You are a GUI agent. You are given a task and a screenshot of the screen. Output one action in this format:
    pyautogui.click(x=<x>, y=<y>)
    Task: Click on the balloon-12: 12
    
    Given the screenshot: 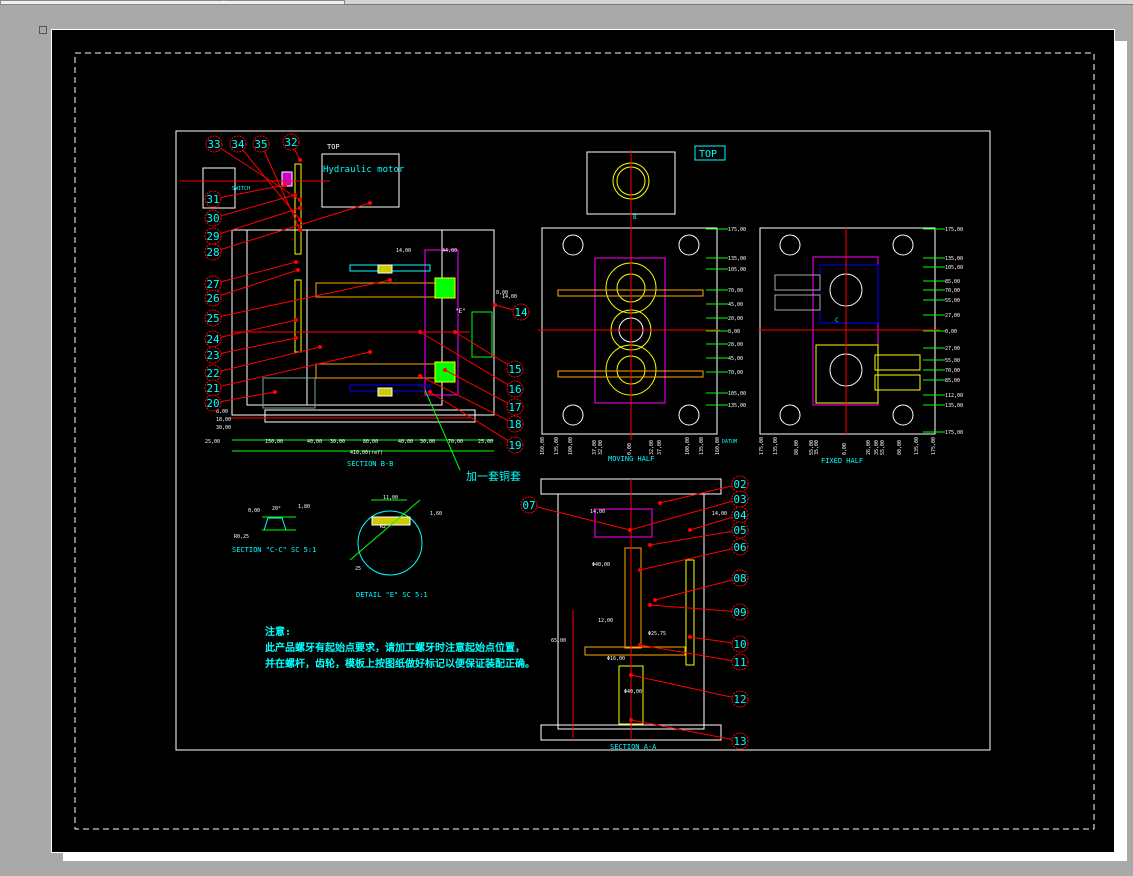 What is the action you would take?
    pyautogui.click(x=689, y=690)
    